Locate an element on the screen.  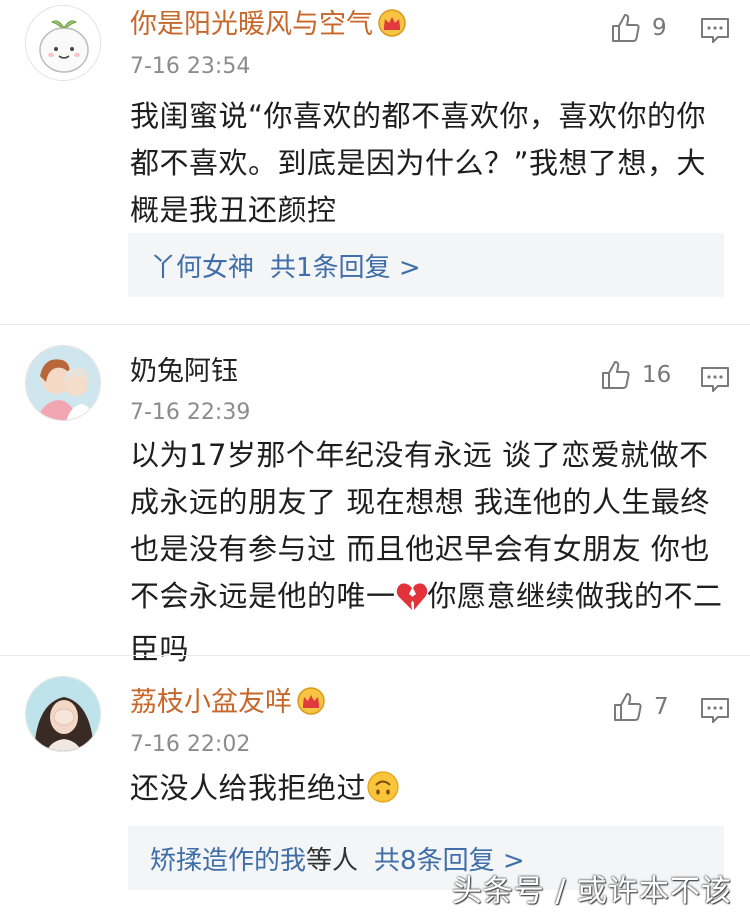
like-button: 9 is located at coordinates (638, 28).